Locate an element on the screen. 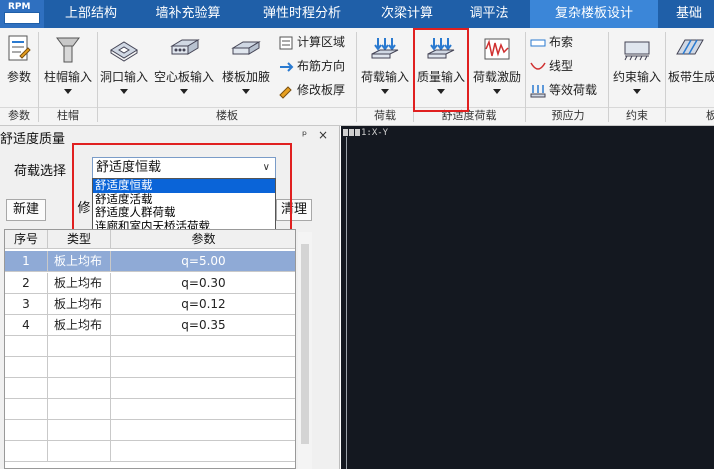 This screenshot has height=469, width=714. line-shape-icon is located at coordinates (538, 66).